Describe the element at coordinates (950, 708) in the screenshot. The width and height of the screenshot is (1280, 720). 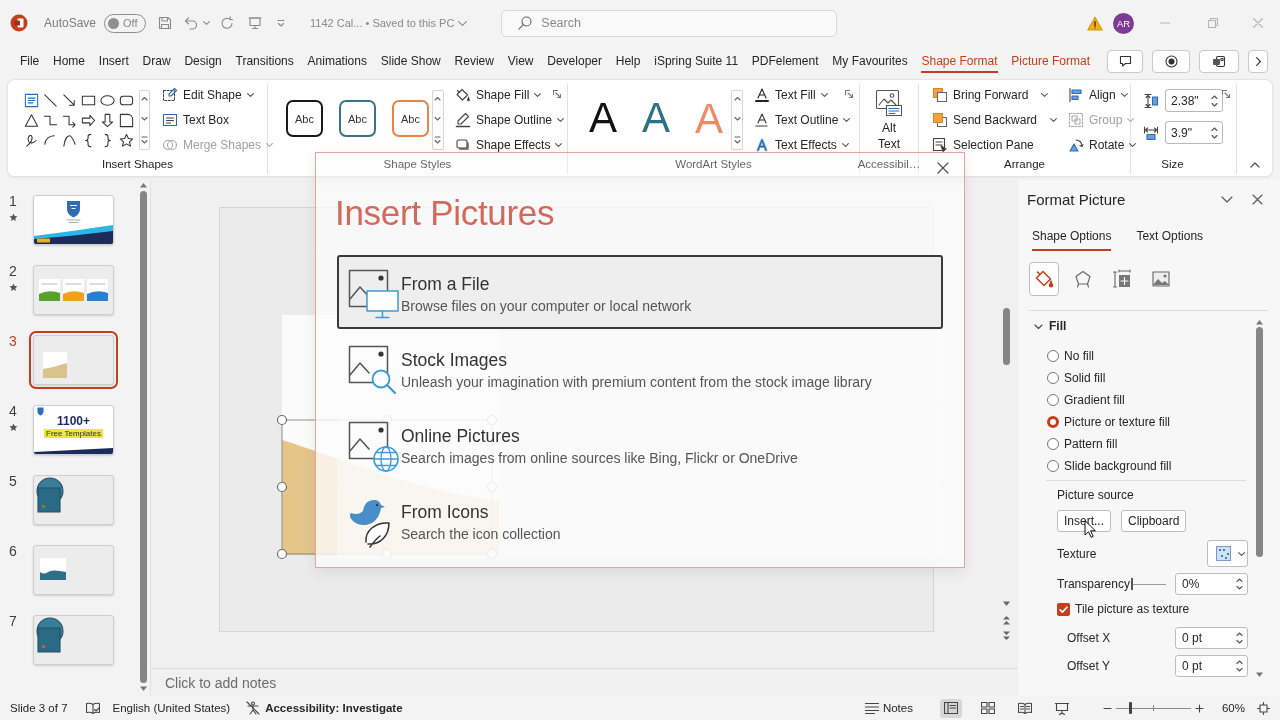
I see `normal-view-button` at that location.